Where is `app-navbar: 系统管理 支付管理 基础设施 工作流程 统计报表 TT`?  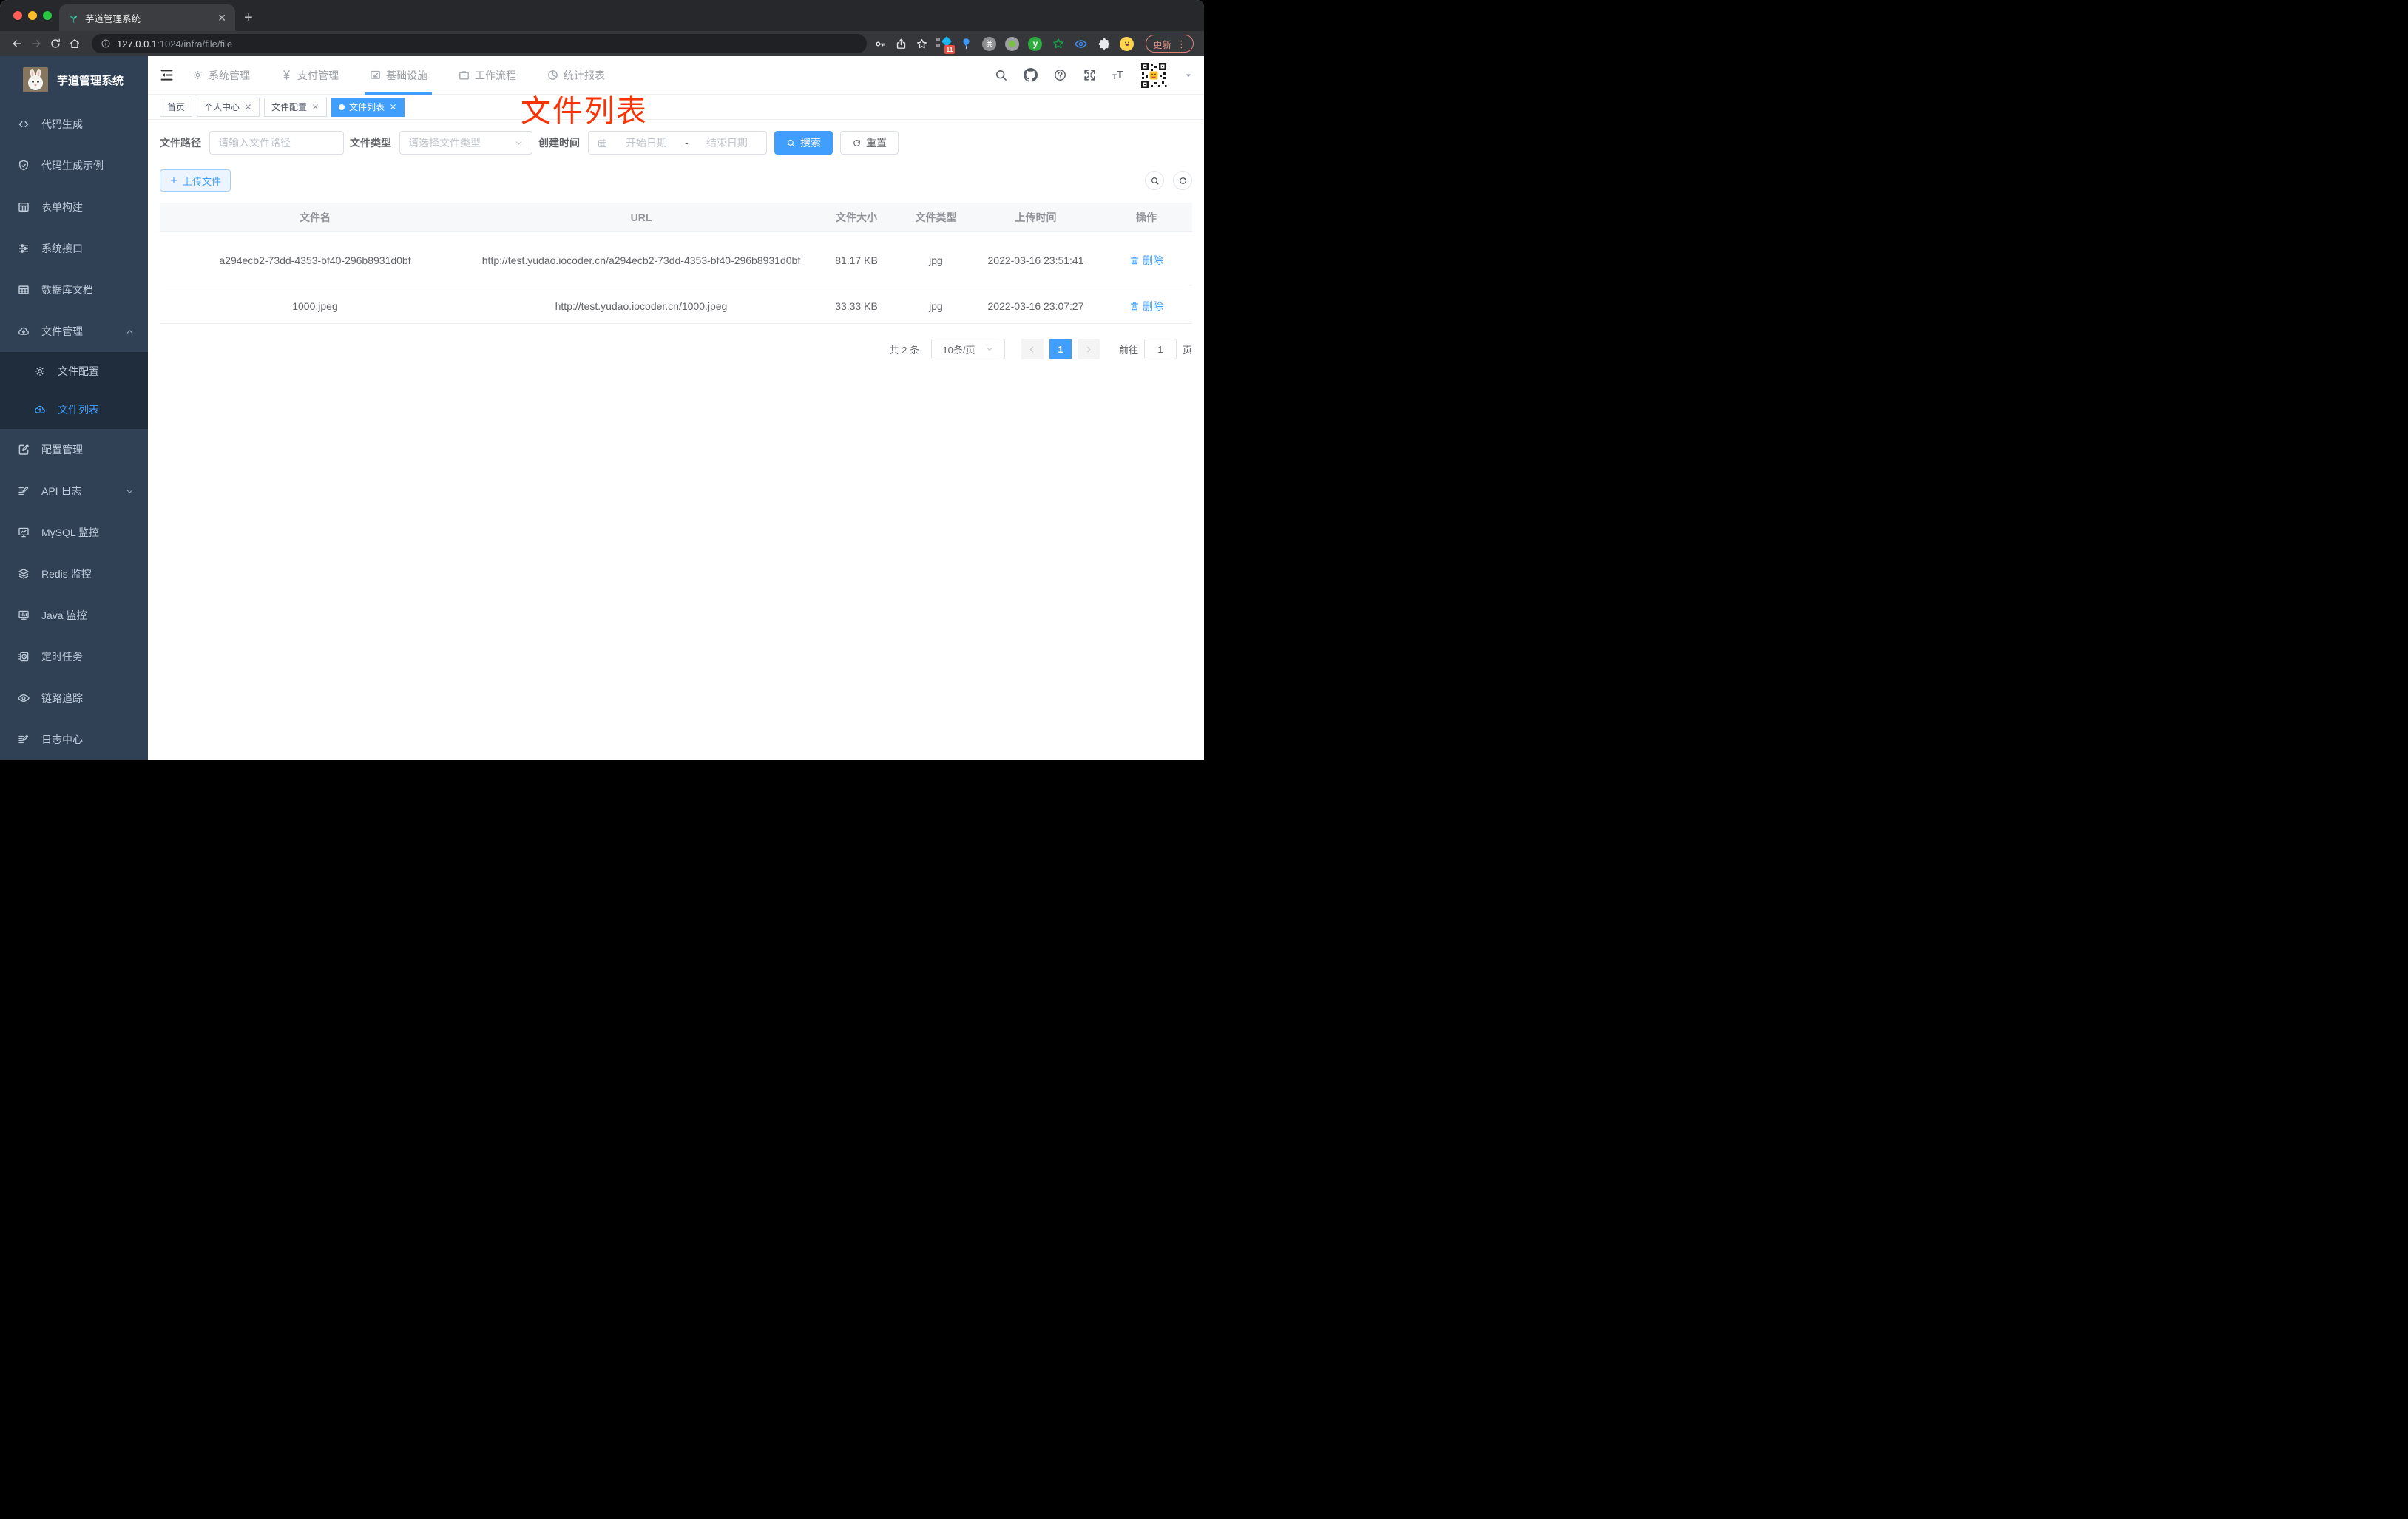 app-navbar: 系统管理 支付管理 基础设施 工作流程 统计报表 TT is located at coordinates (676, 75).